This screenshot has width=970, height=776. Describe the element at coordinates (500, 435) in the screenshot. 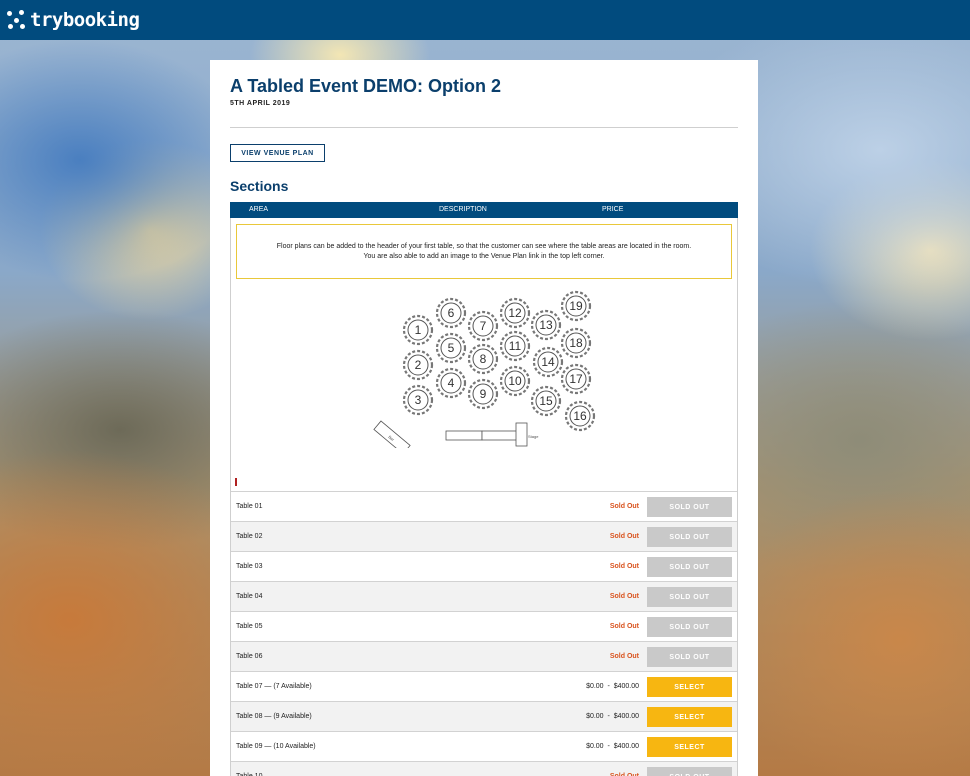

I see `stage-right` at that location.